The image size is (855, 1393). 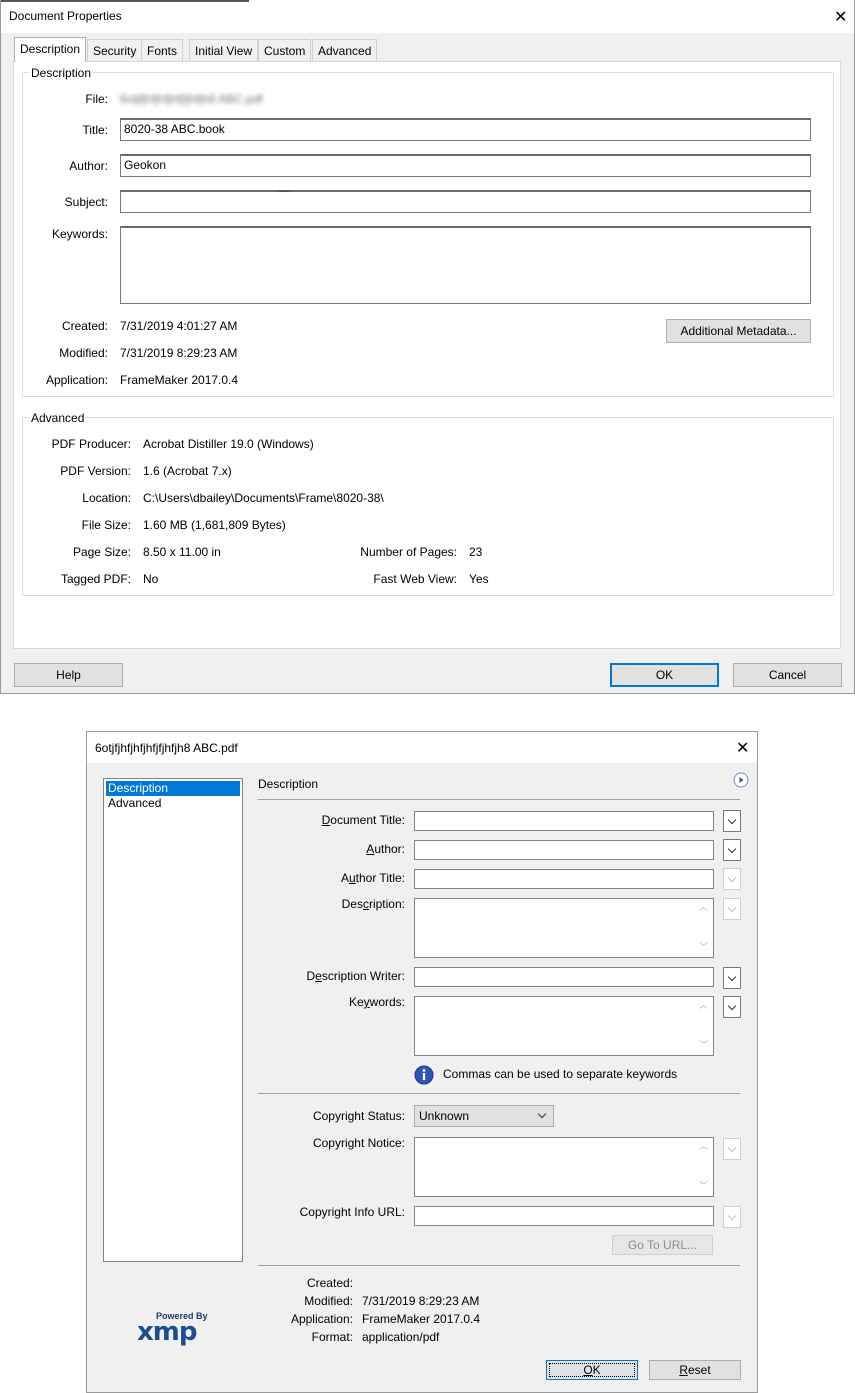 What do you see at coordinates (61, 73) in the screenshot?
I see `description-legend: Description` at bounding box center [61, 73].